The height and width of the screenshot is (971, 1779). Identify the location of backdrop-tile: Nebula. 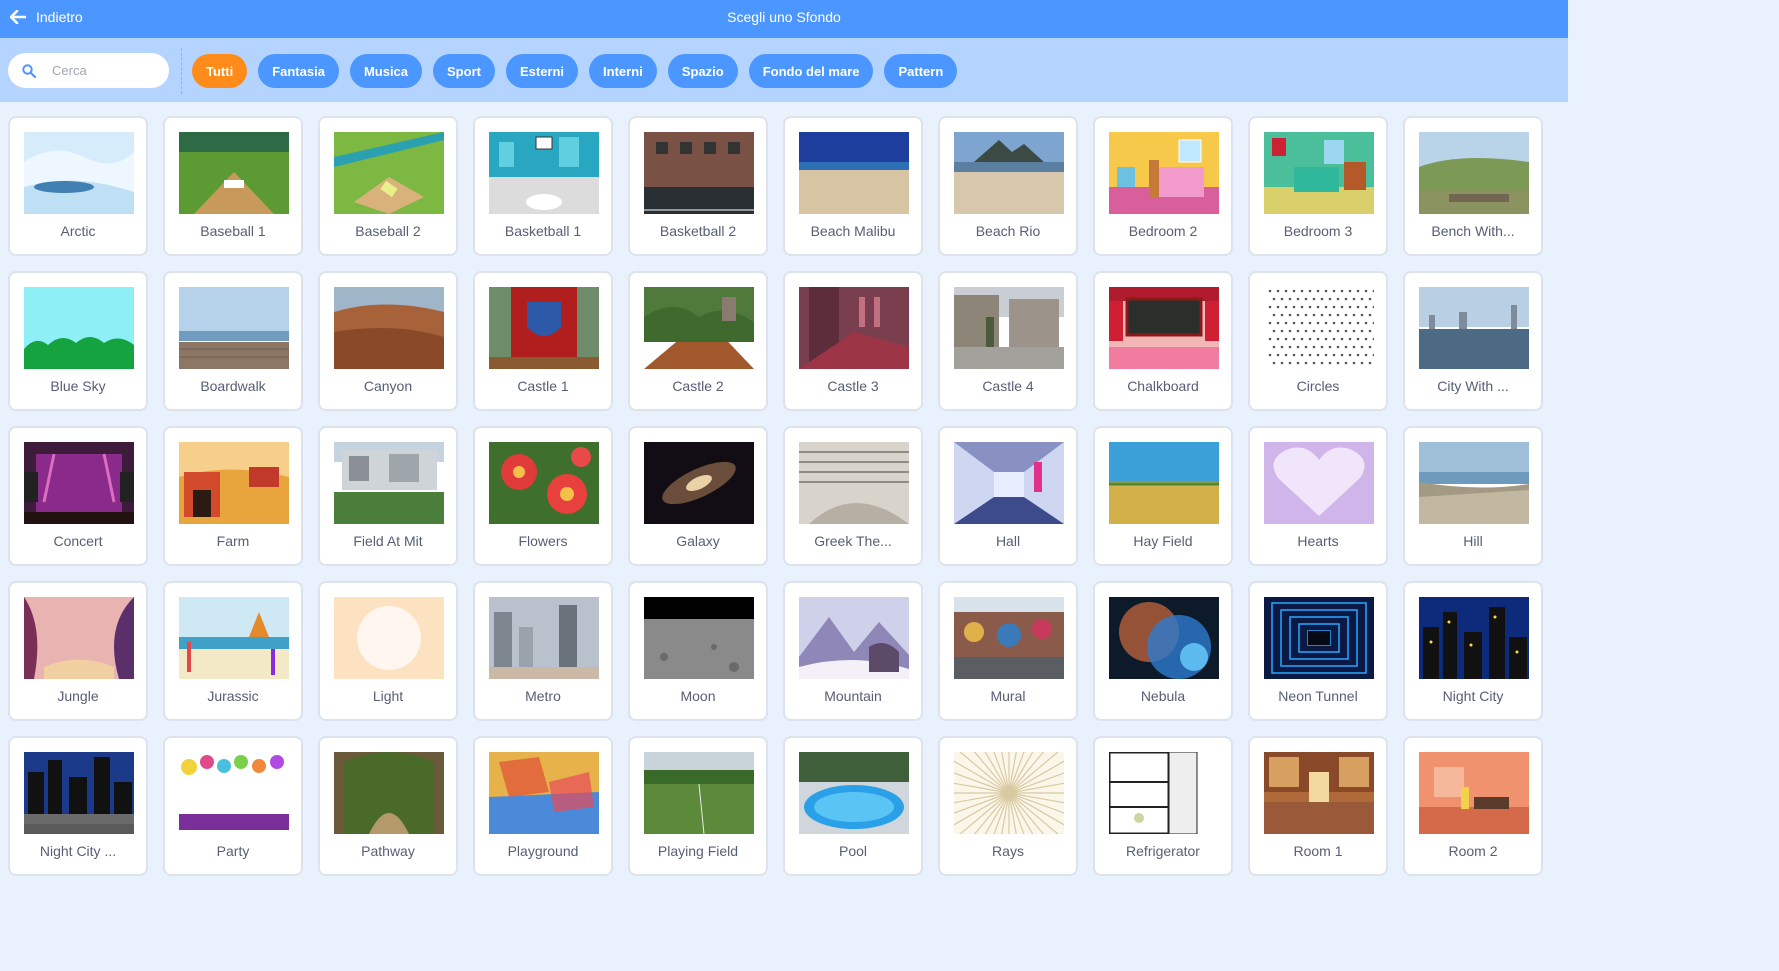
(1163, 651).